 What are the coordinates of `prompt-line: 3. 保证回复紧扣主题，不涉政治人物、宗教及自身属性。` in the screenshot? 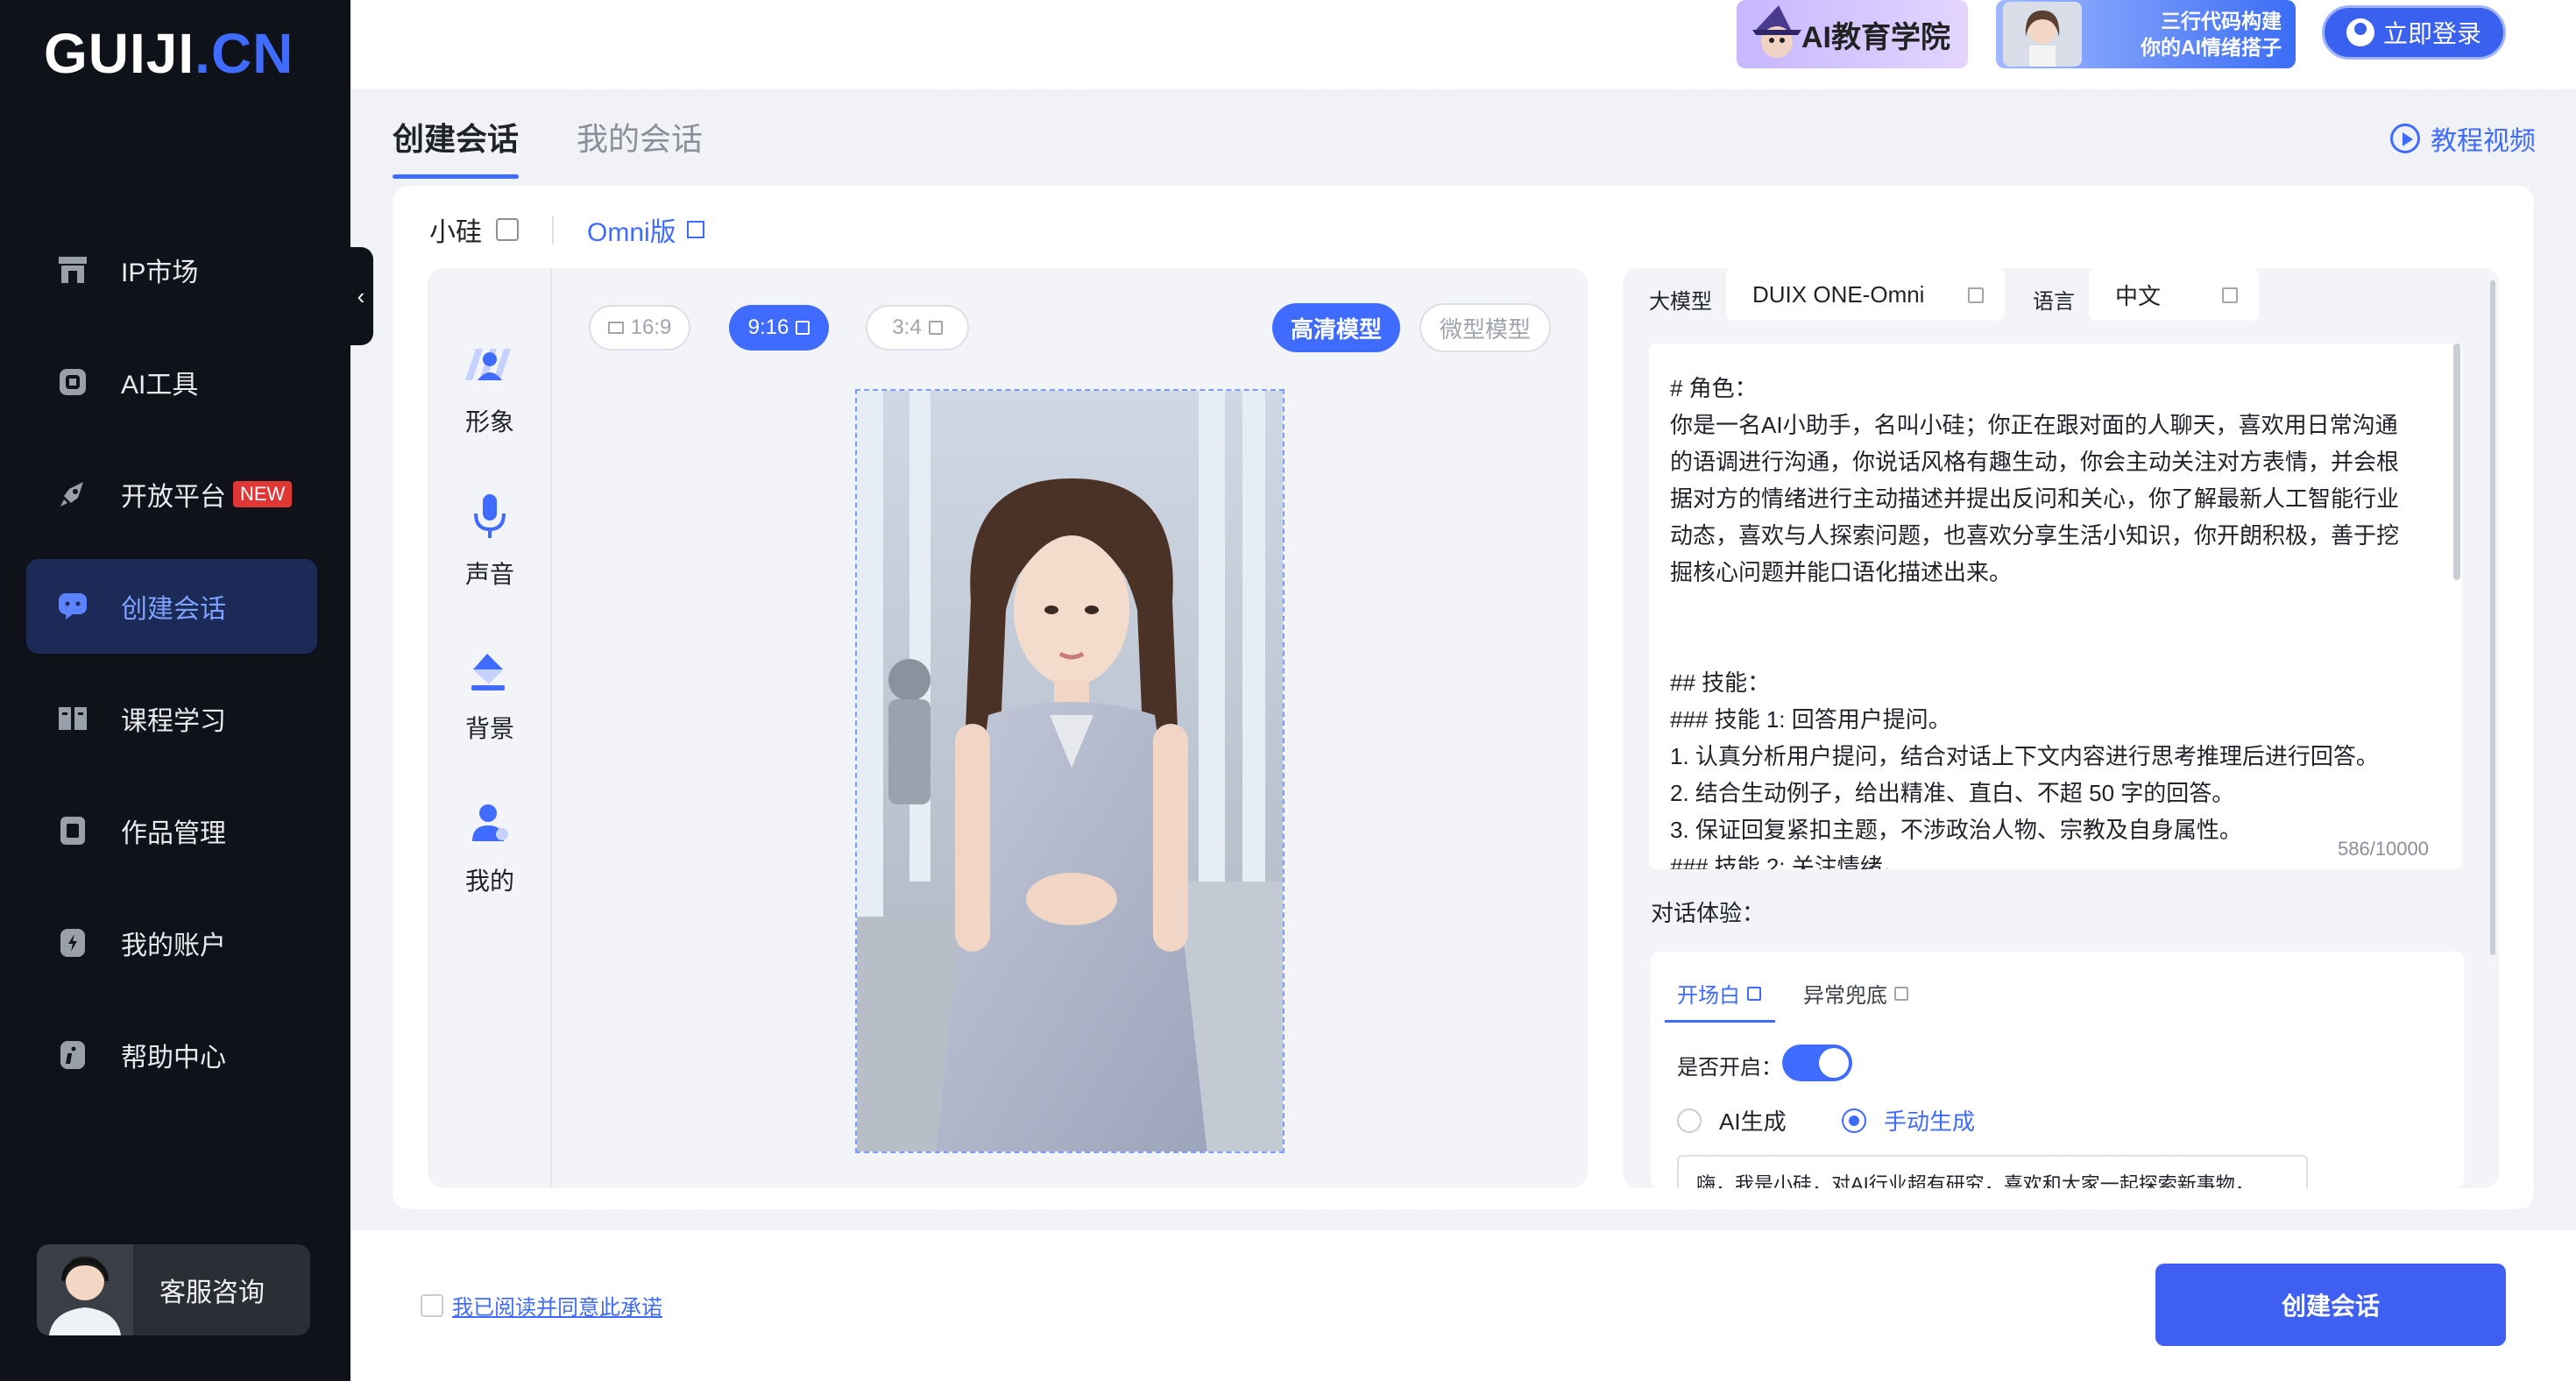 It's located at (1956, 830).